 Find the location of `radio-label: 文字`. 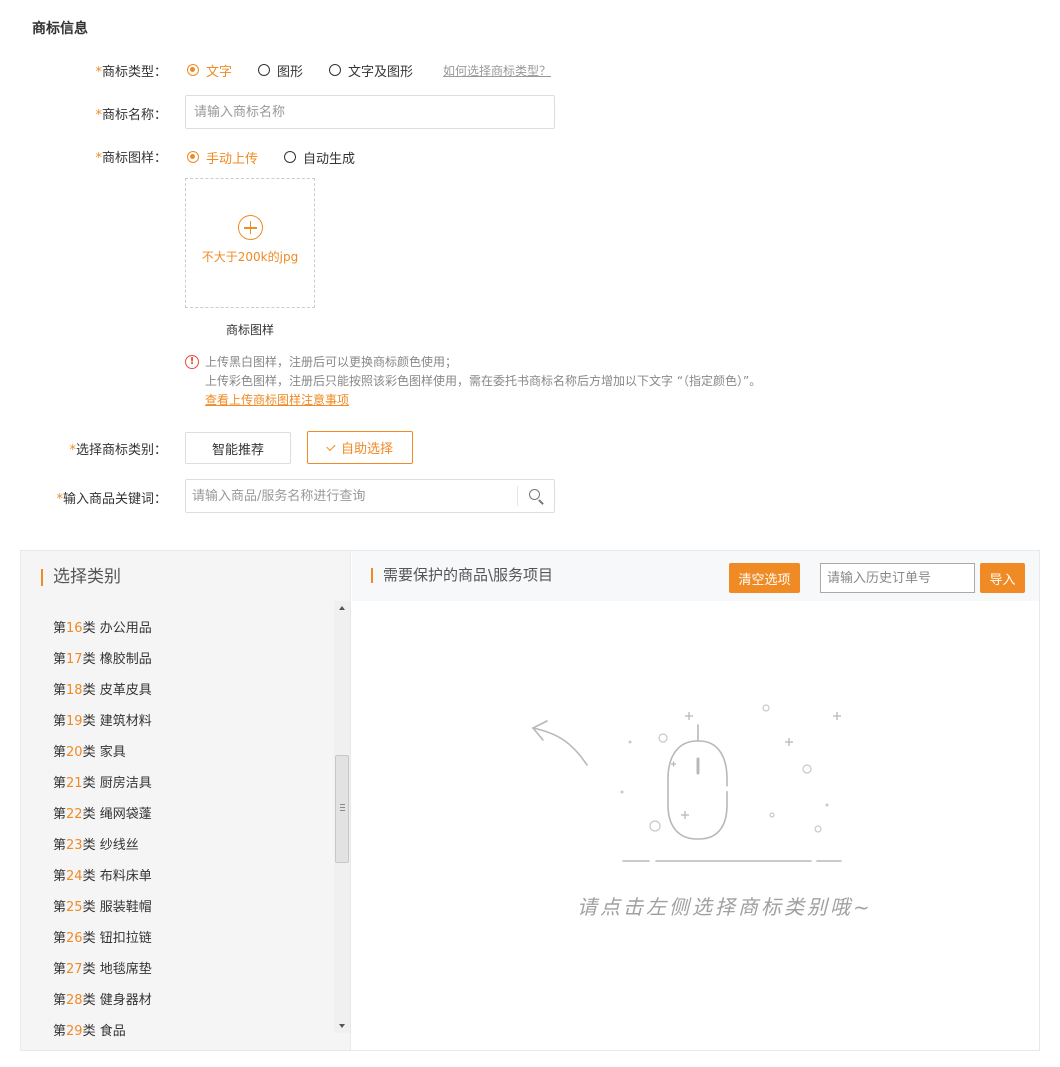

radio-label: 文字 is located at coordinates (219, 72).